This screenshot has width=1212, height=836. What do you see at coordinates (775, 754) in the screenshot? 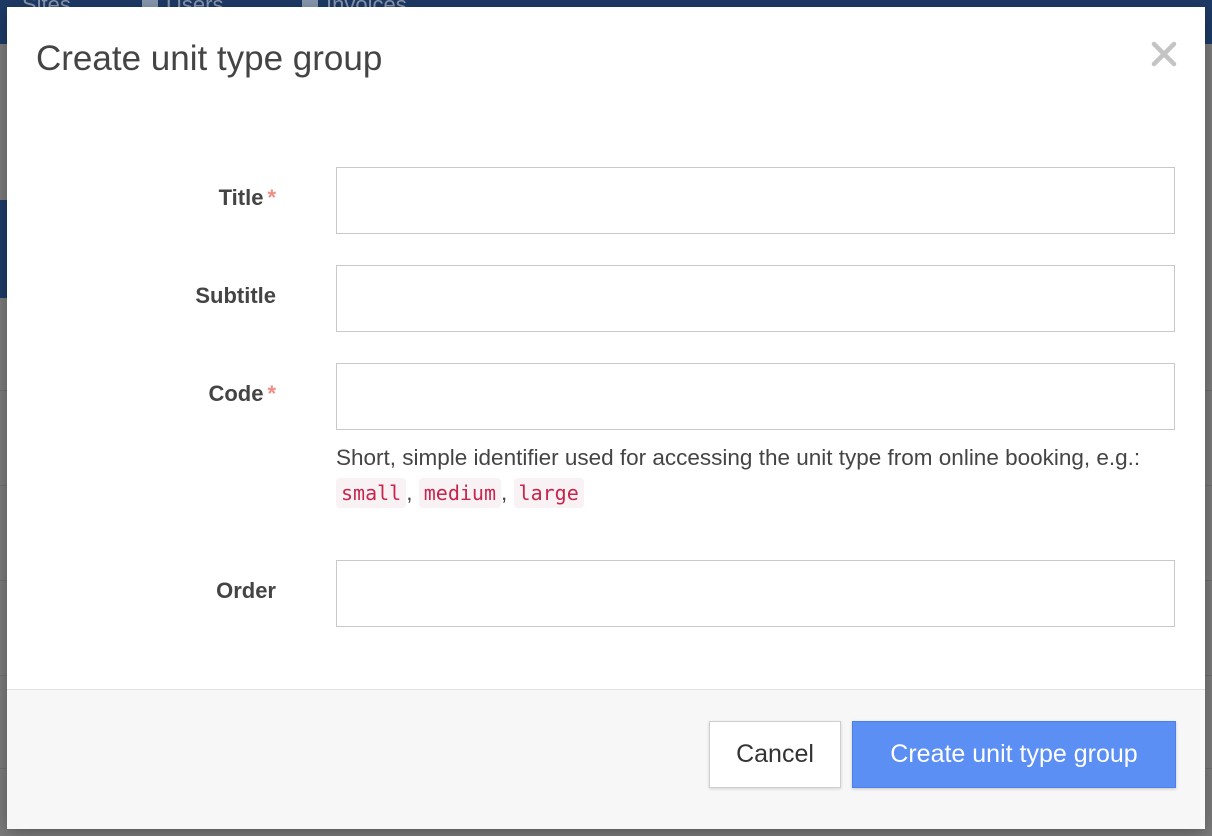
I see `cancel-button: Cancel` at bounding box center [775, 754].